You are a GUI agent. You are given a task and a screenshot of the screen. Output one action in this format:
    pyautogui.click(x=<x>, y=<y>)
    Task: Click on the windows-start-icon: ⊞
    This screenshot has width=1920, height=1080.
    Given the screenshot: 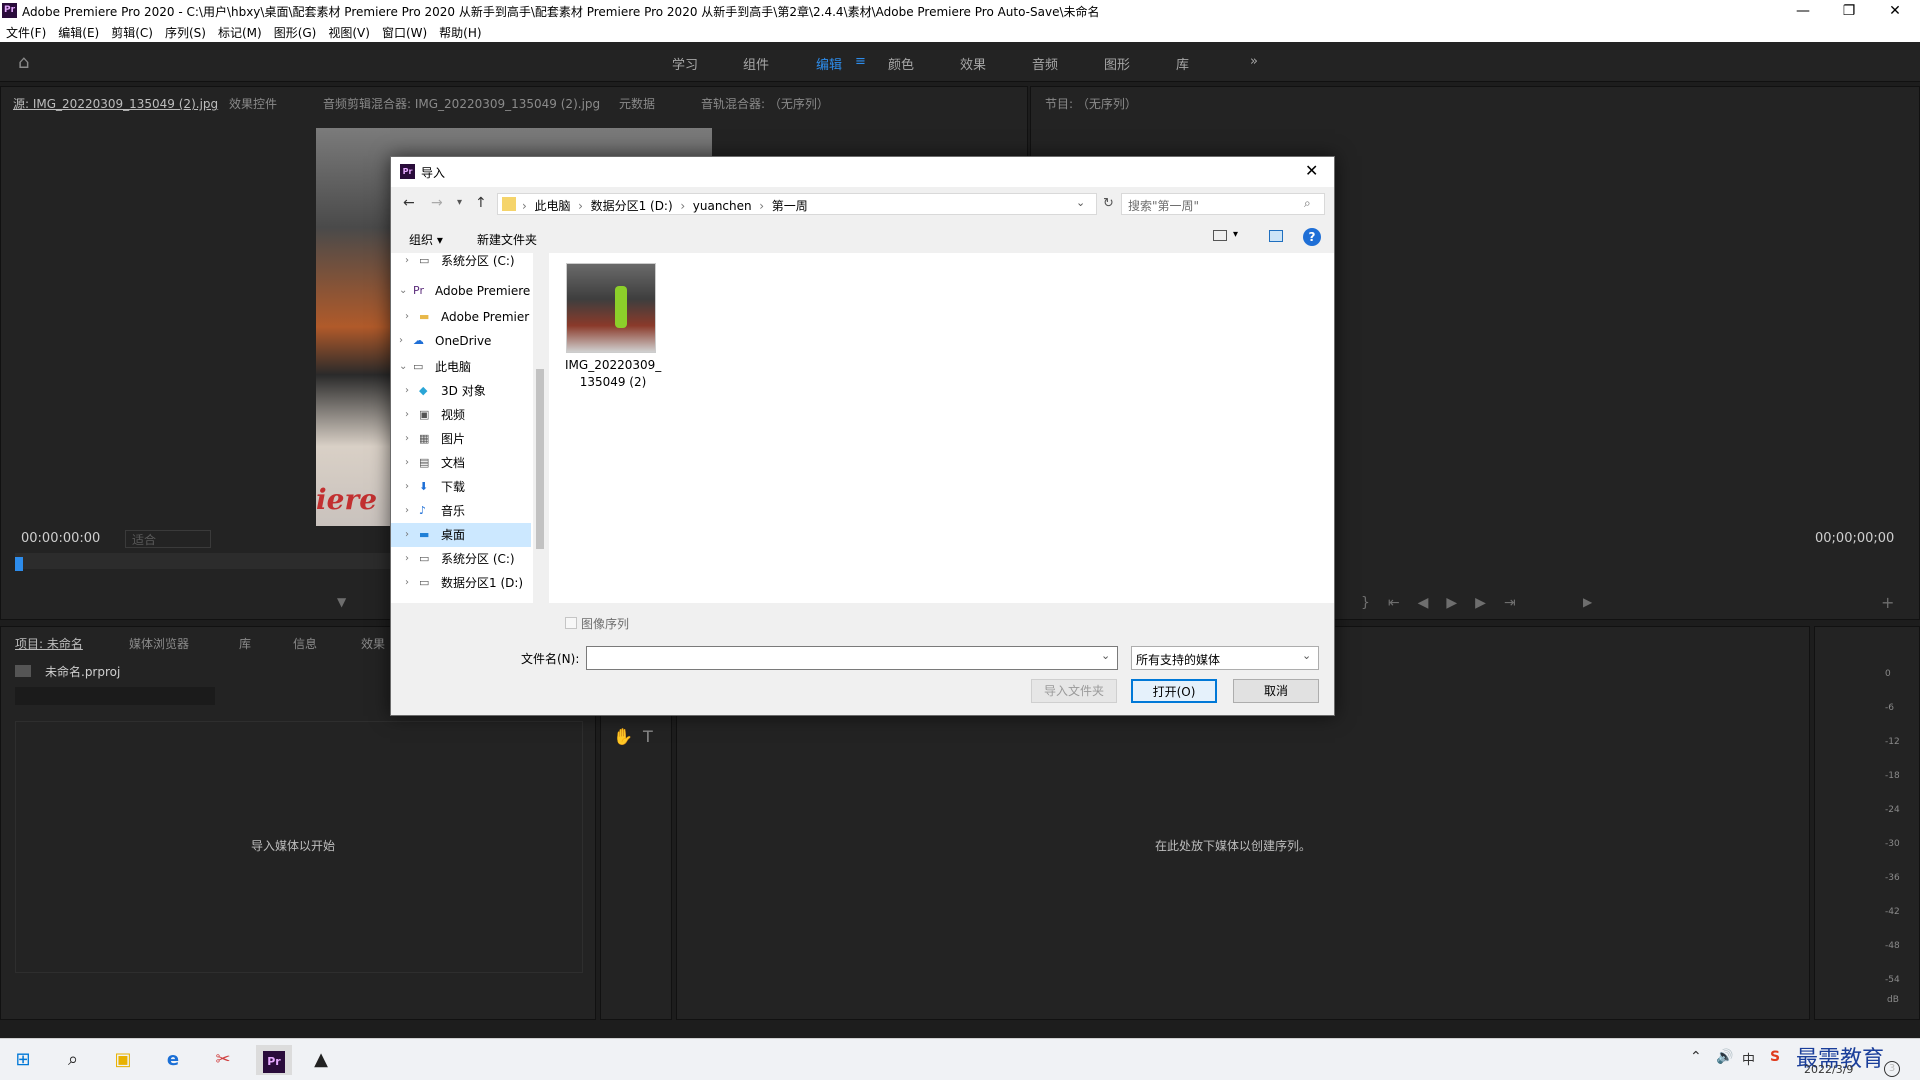 What is the action you would take?
    pyautogui.click(x=23, y=1060)
    